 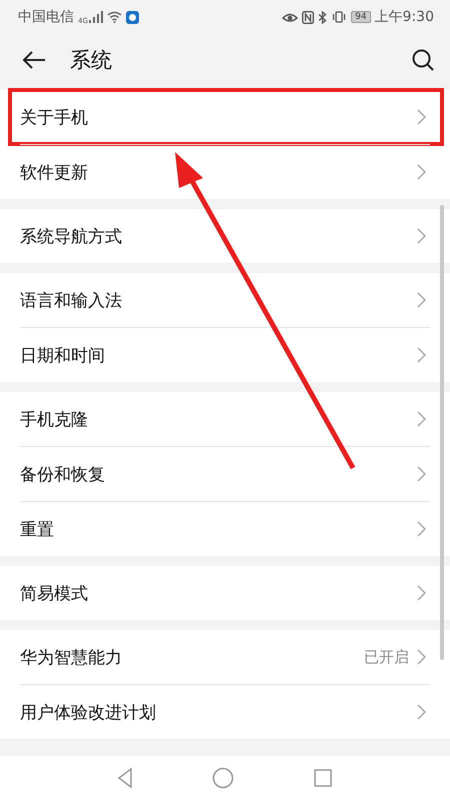 What do you see at coordinates (54, 593) in the screenshot?
I see `row-label: 简易模式` at bounding box center [54, 593].